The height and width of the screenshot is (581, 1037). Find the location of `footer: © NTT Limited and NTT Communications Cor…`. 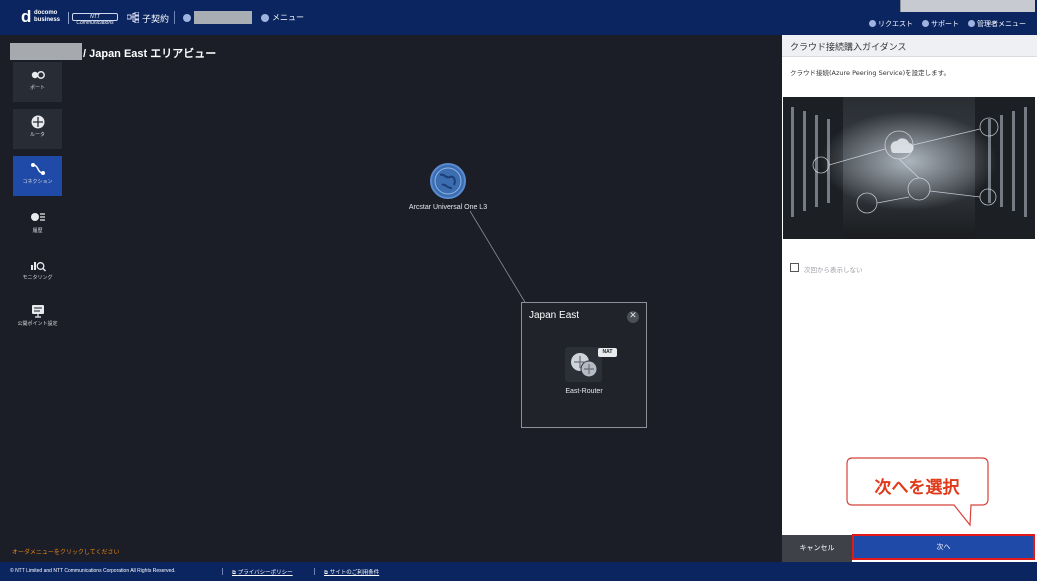

footer: © NTT Limited and NTT Communications Cor… is located at coordinates (518, 571).